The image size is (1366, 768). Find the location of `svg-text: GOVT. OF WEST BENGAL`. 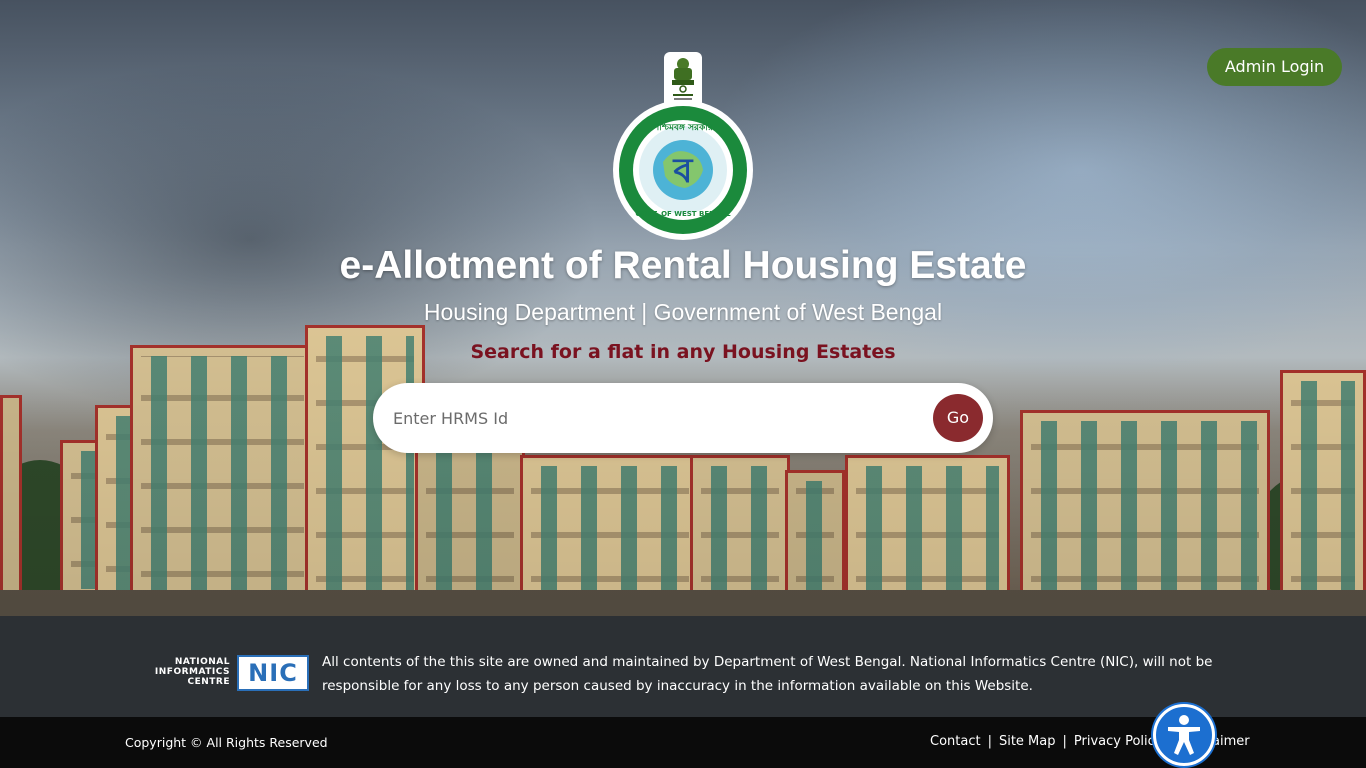

svg-text: GOVT. OF WEST BENGAL is located at coordinates (683, 214).